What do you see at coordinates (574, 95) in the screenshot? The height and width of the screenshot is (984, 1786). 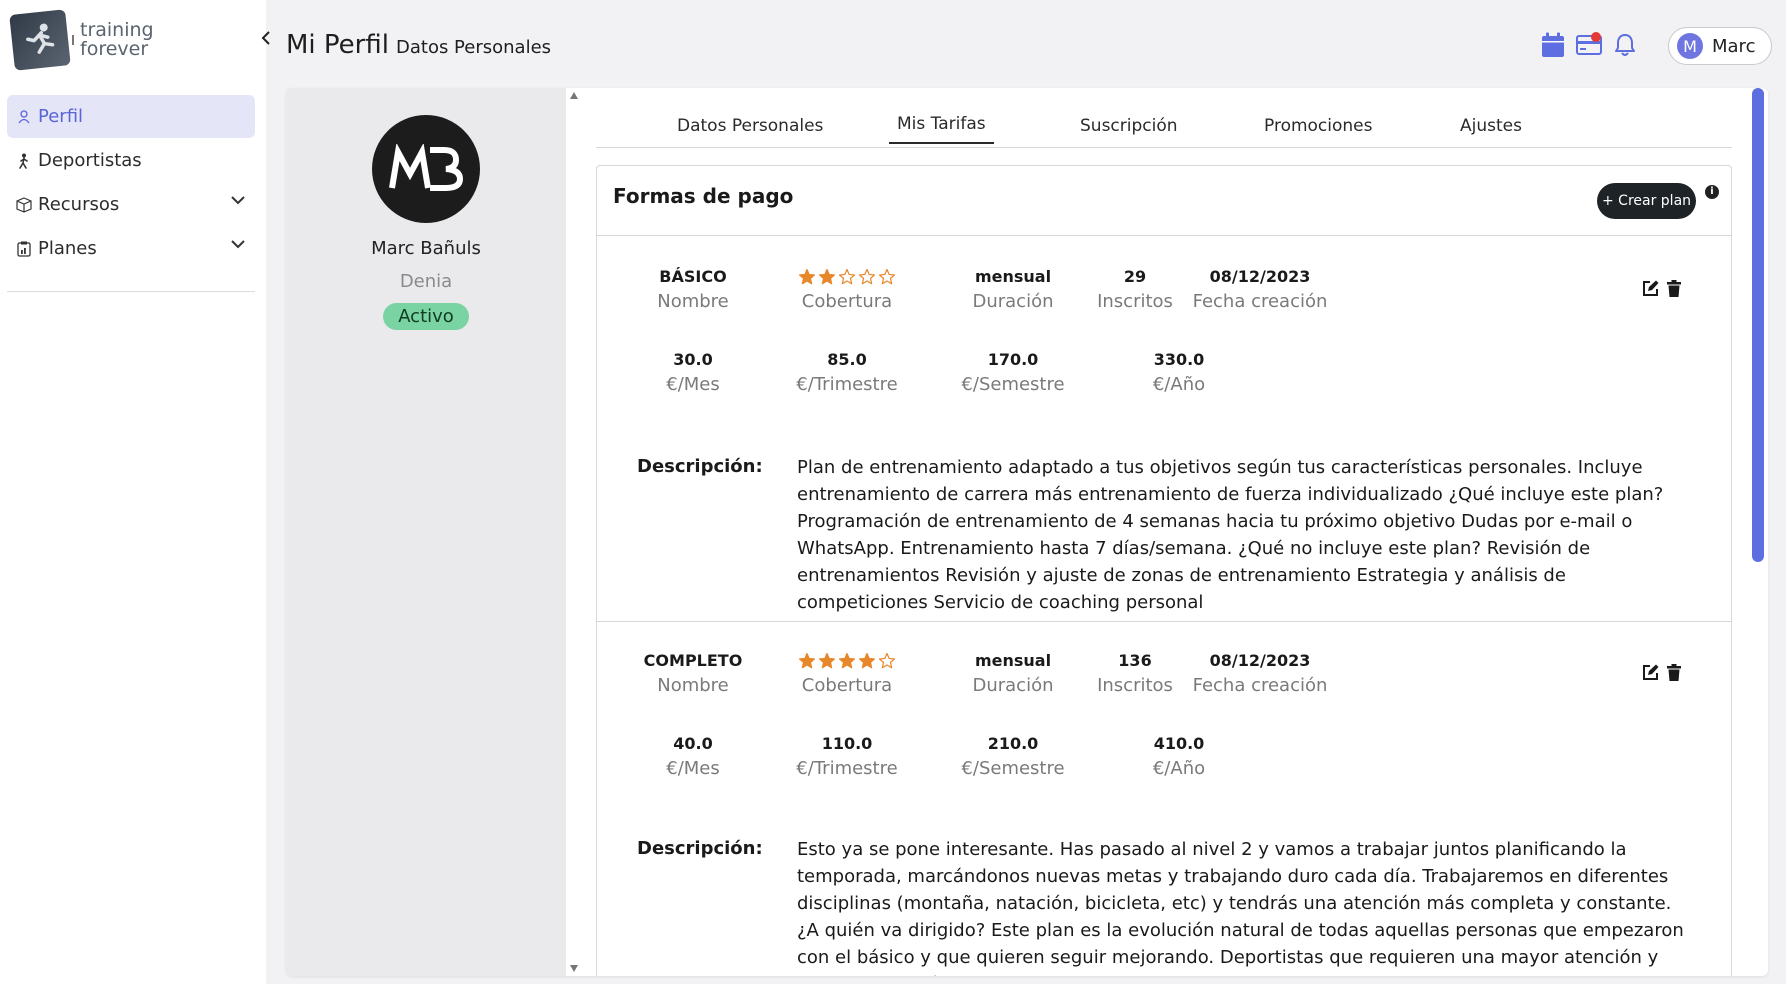 I see `scroll-up-arrow-icon` at bounding box center [574, 95].